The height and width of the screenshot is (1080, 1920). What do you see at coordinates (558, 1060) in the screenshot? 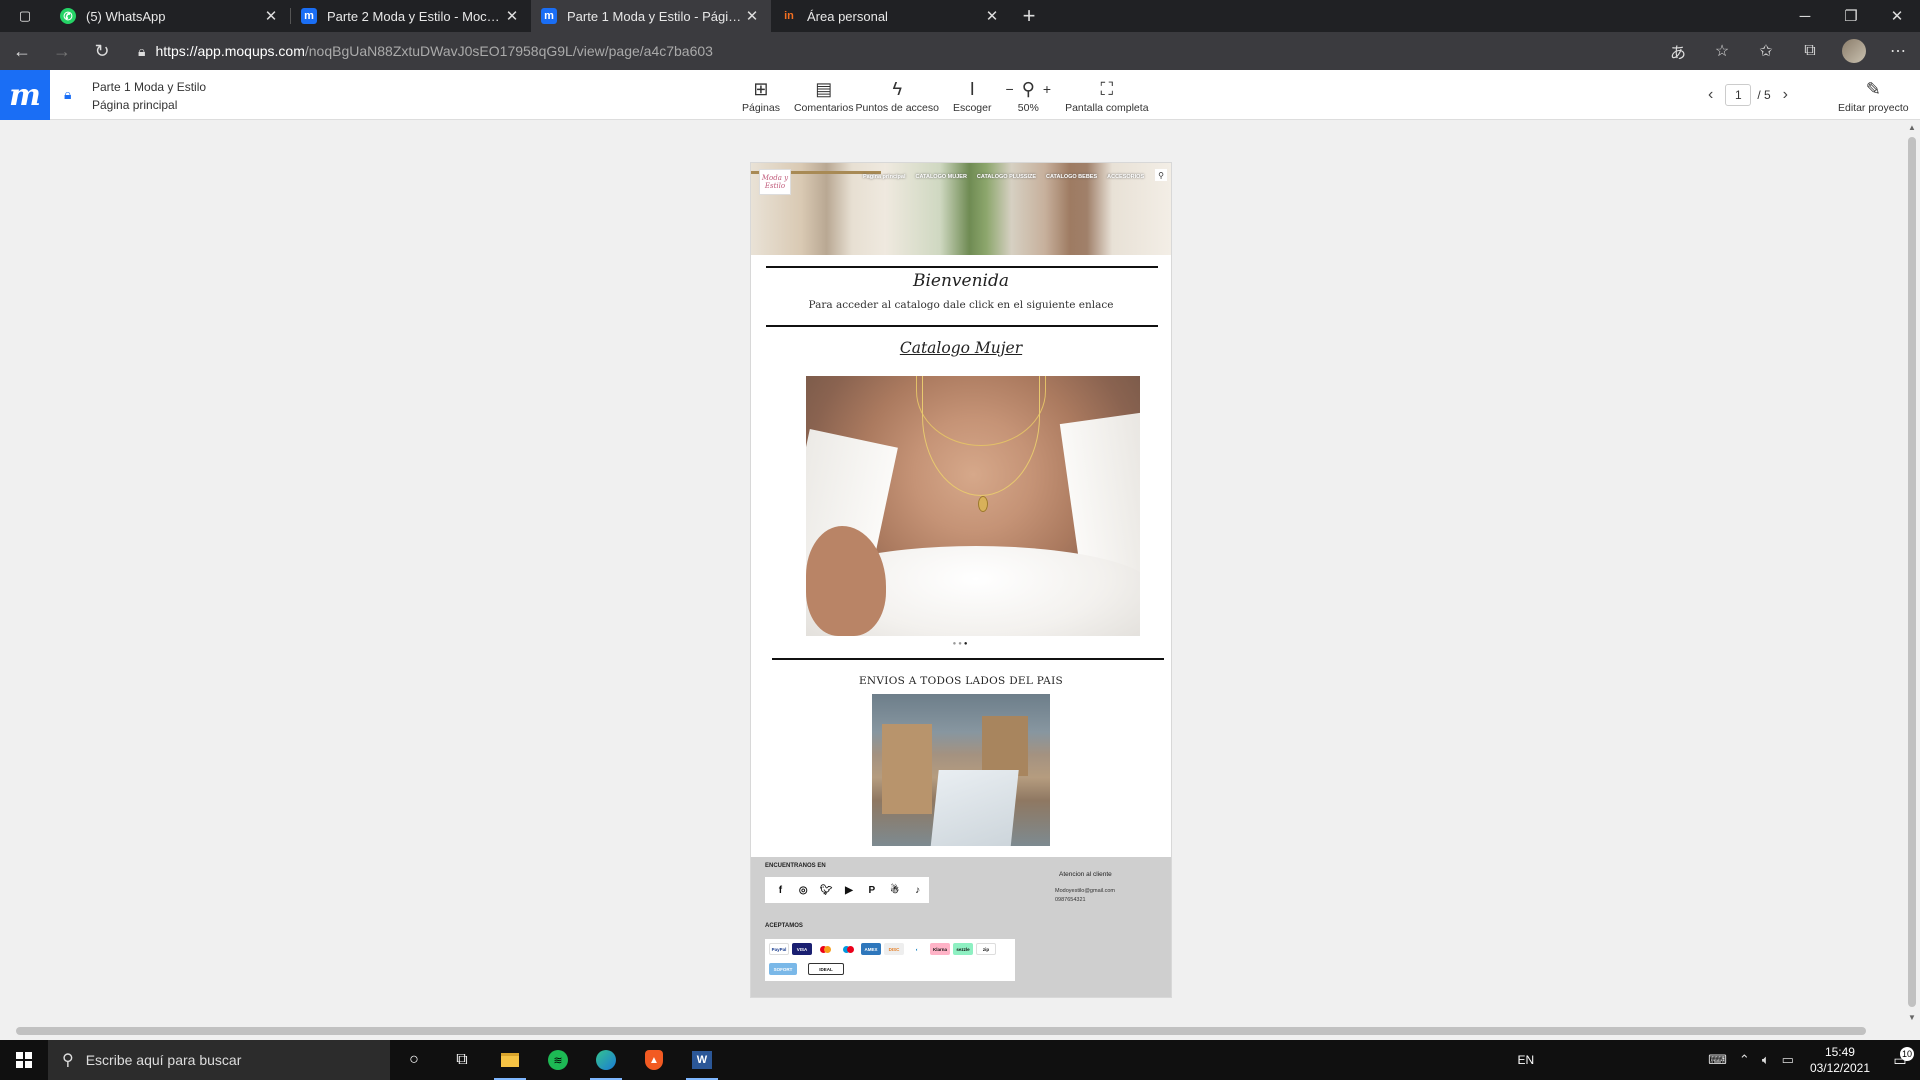
I see `spotify-icon: ≋` at bounding box center [558, 1060].